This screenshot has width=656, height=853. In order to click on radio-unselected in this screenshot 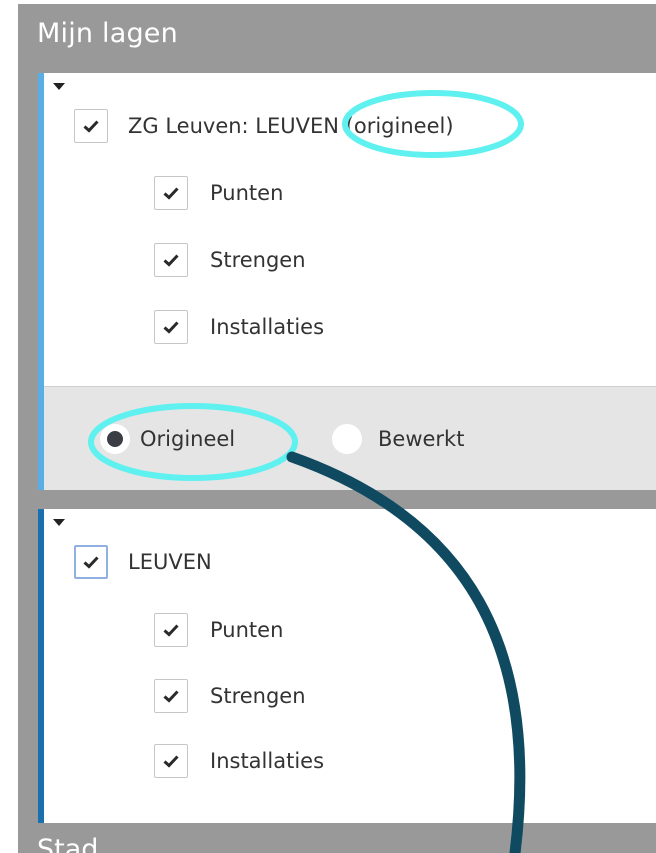, I will do `click(347, 439)`.